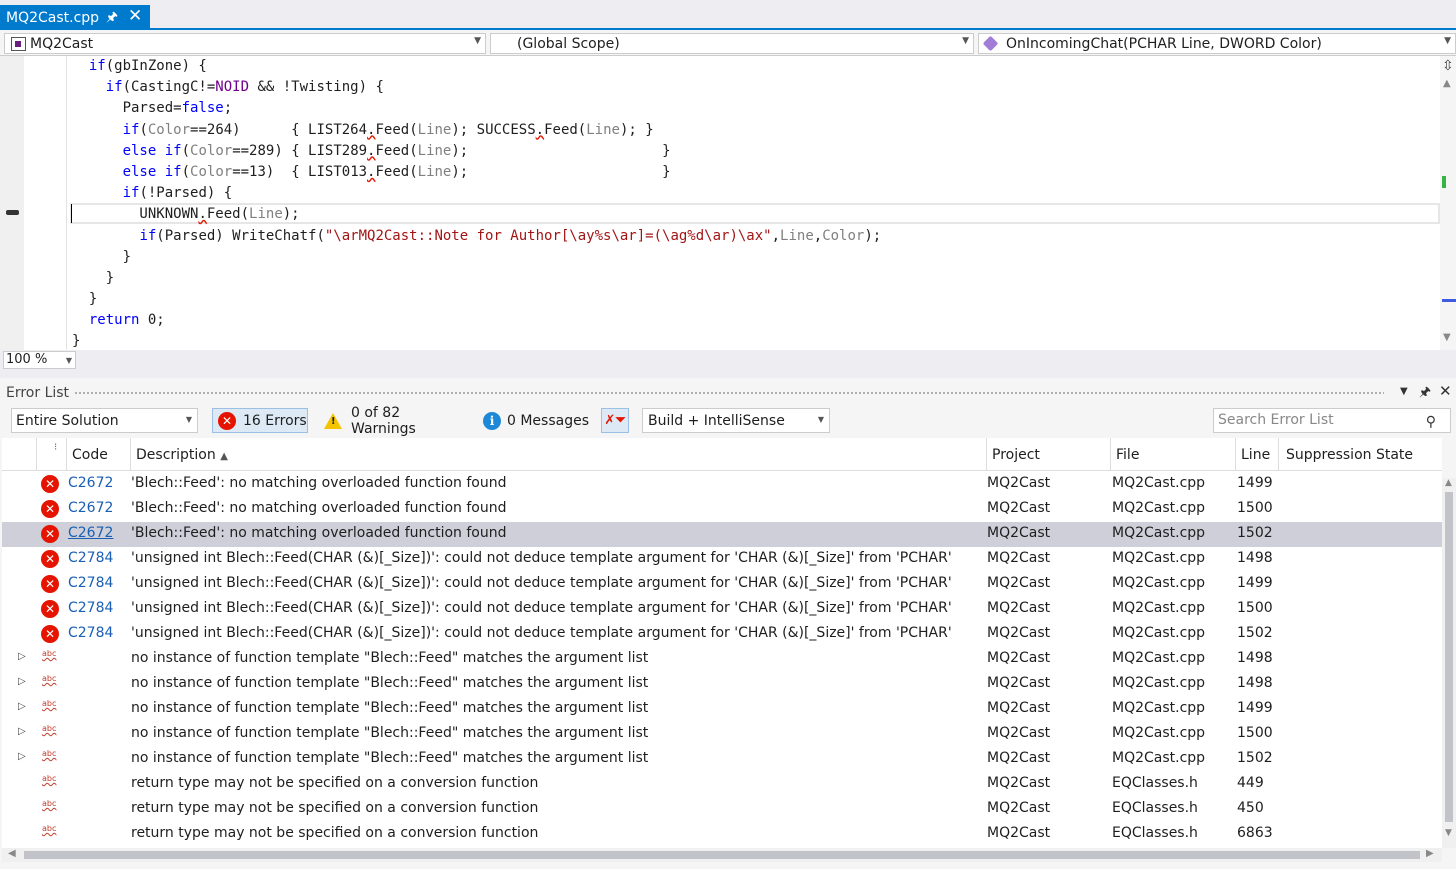  I want to click on code-token: (CastingC!=, so click(169, 87).